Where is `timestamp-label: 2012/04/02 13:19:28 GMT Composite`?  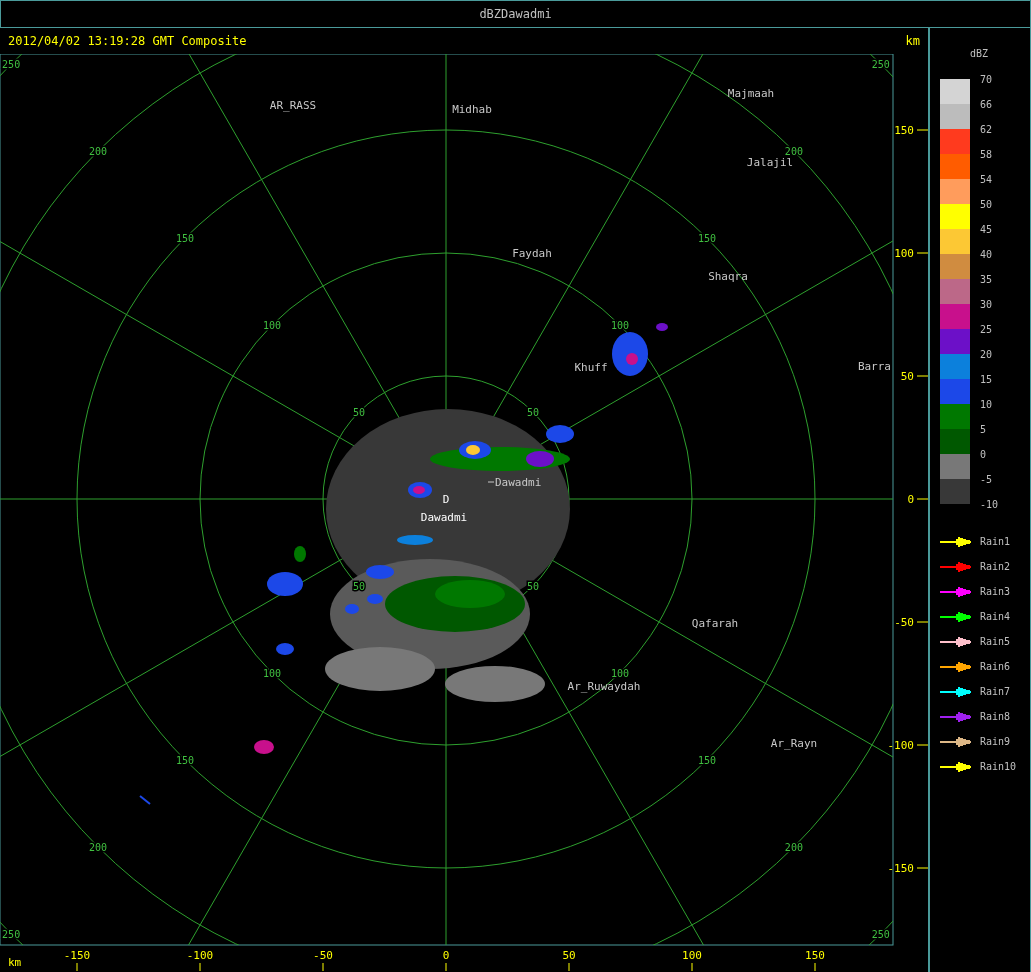 timestamp-label: 2012/04/02 13:19:28 GMT Composite is located at coordinates (127, 41).